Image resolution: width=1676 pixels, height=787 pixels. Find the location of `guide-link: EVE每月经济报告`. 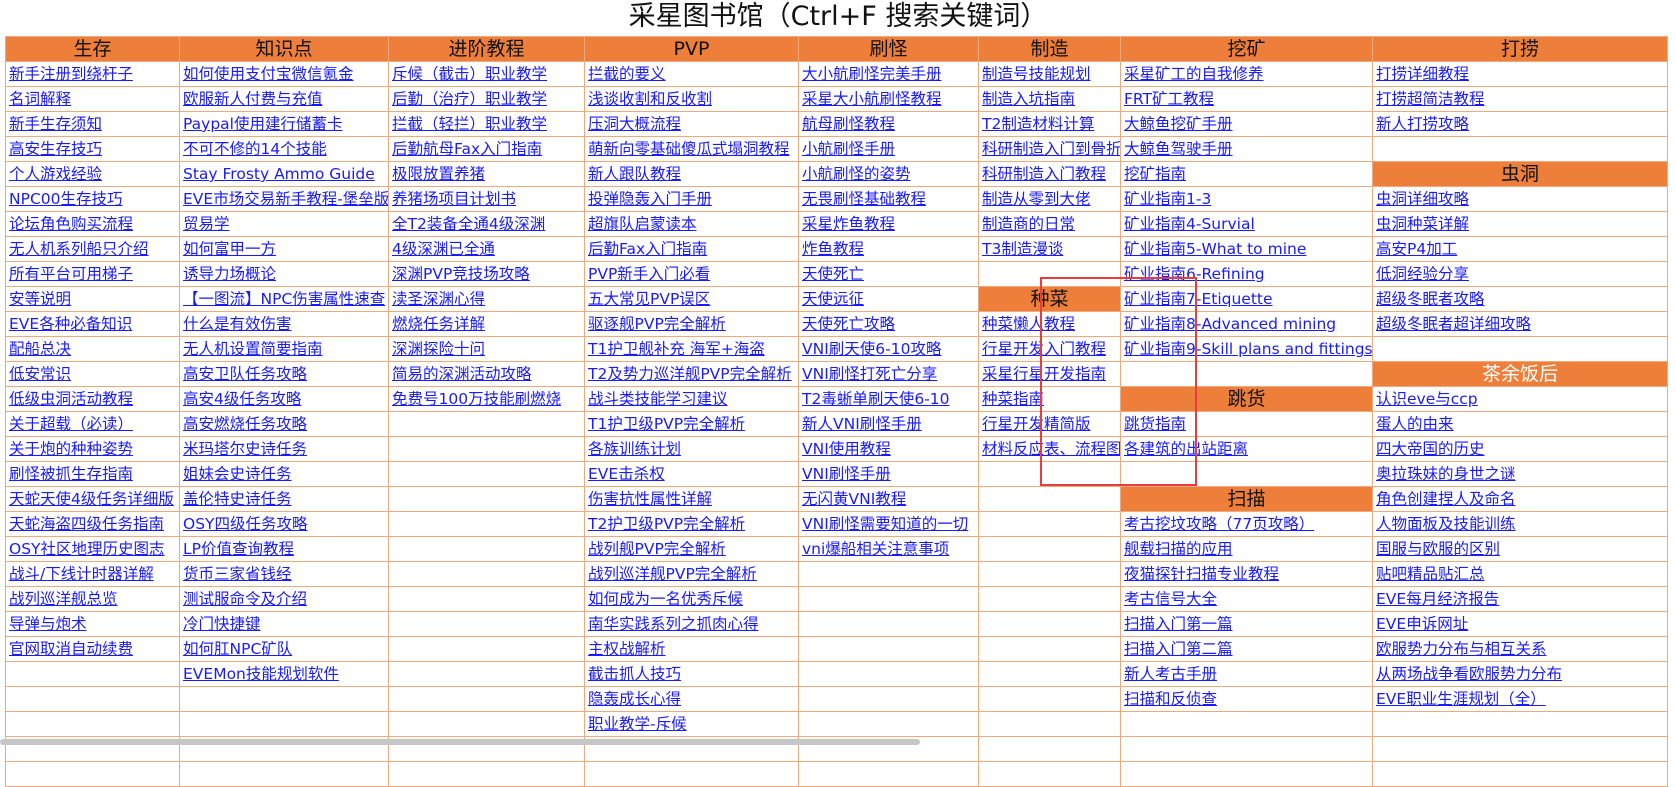

guide-link: EVE每月经济报告 is located at coordinates (1437, 599).